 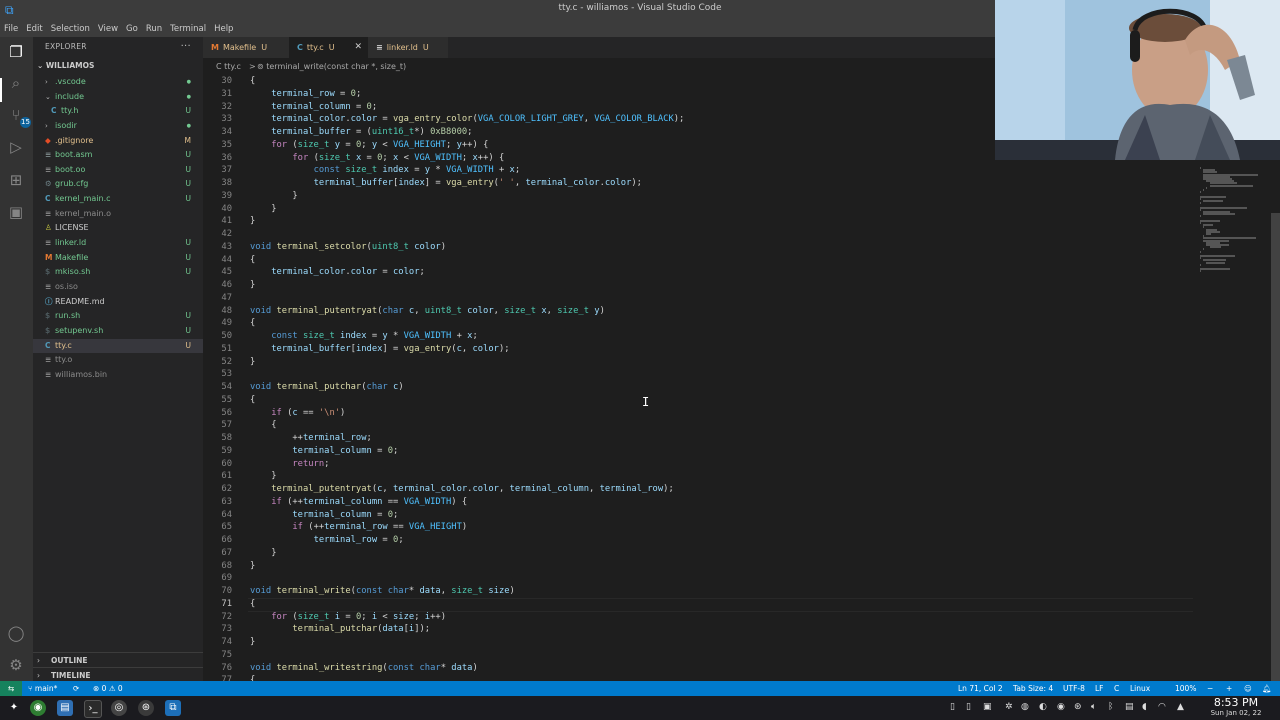 What do you see at coordinates (1093, 707) in the screenshot?
I see `volume-icon: 🔈︎` at bounding box center [1093, 707].